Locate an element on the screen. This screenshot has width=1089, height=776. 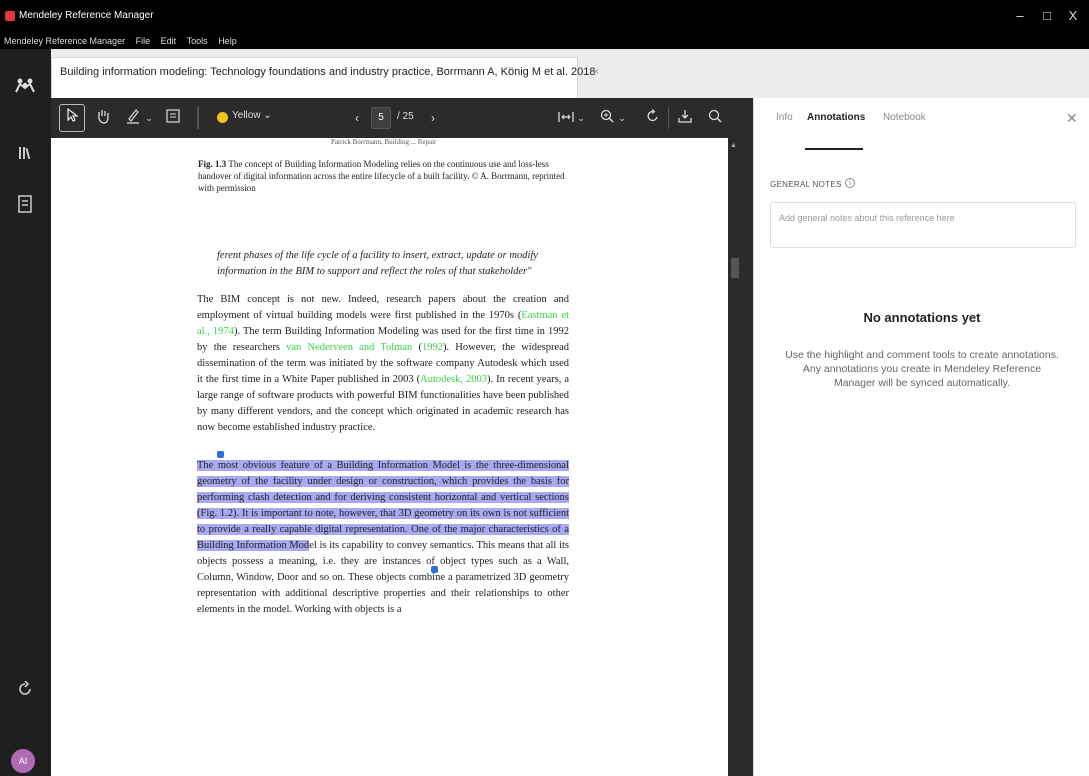
selection-start-handle is located at coordinates (220, 454).